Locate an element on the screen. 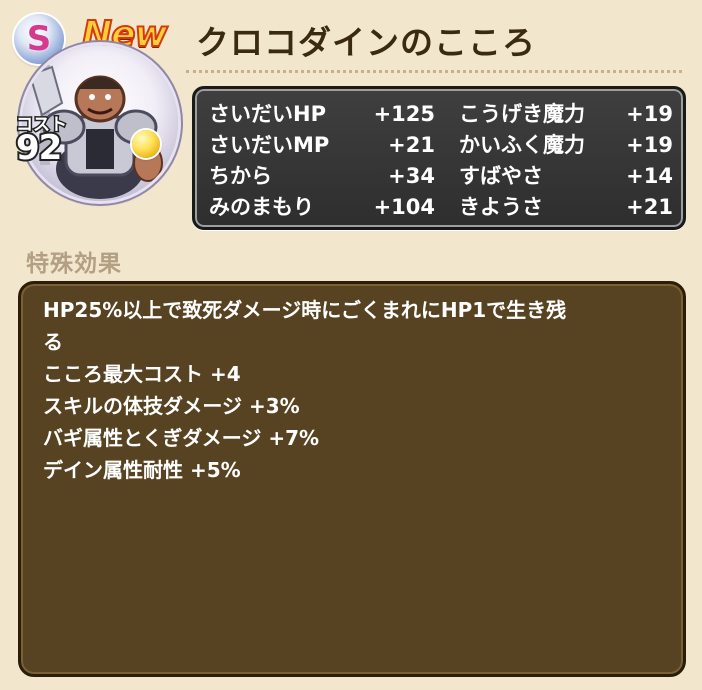 This screenshot has width=702, height=690. cost-value: 92 is located at coordinates (39, 148).